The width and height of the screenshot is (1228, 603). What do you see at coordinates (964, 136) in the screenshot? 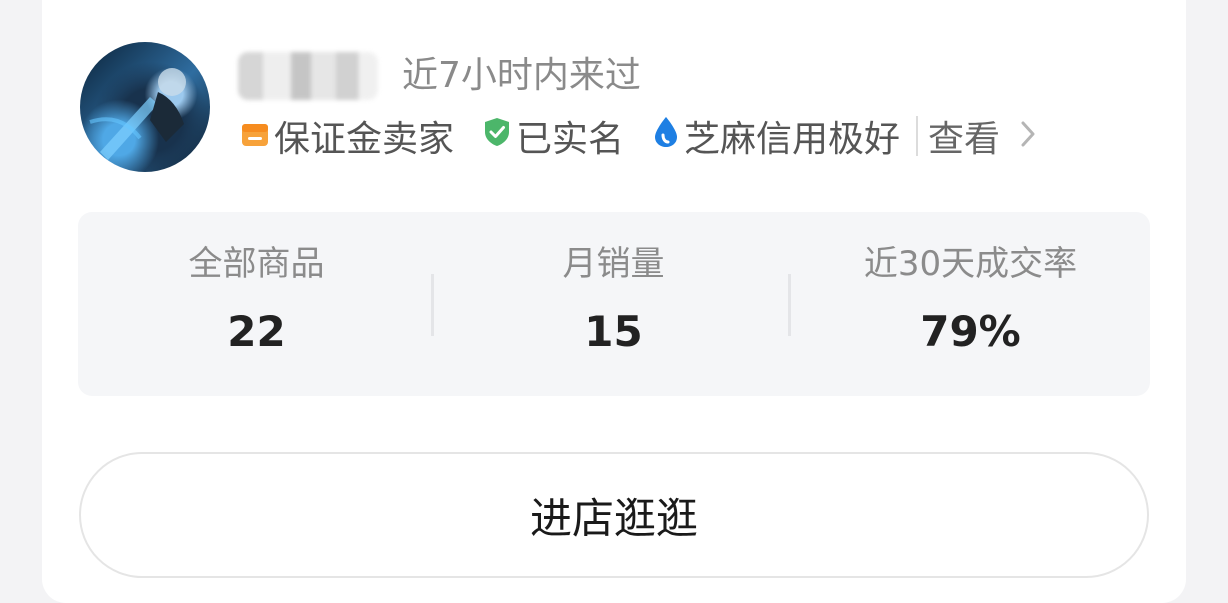
I see `view-label: 查看` at bounding box center [964, 136].